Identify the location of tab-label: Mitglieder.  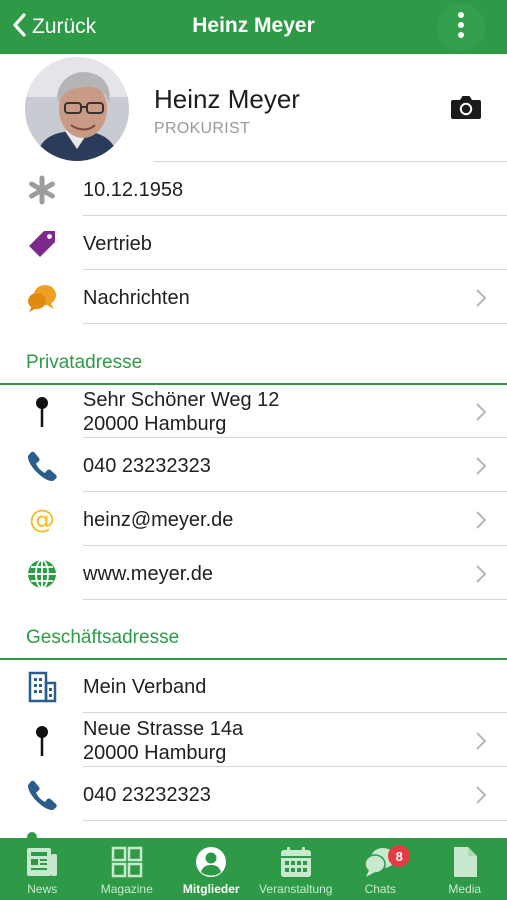
(211, 889).